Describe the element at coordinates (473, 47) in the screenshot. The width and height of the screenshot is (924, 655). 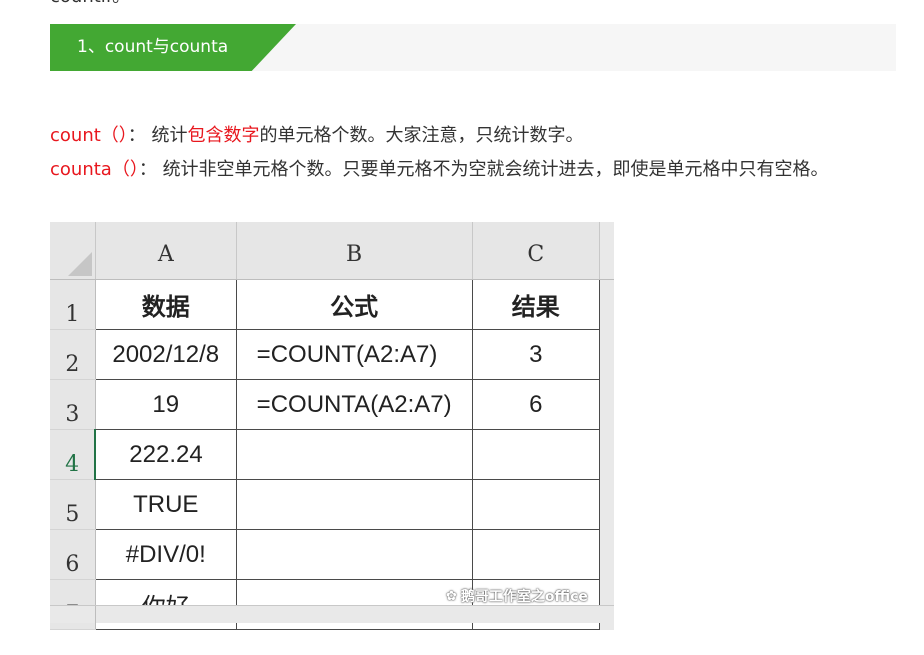
I see `section-header: 1、count与counta` at that location.